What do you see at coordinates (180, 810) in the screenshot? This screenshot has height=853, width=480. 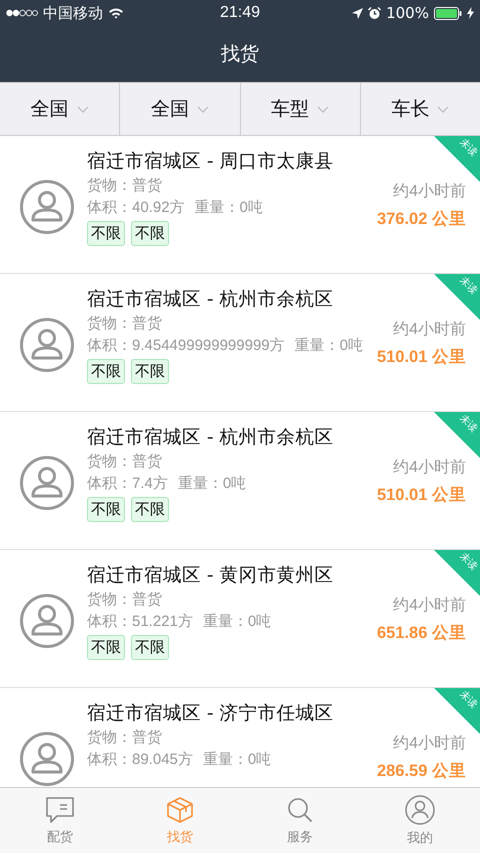 I see `package-icon` at bounding box center [180, 810].